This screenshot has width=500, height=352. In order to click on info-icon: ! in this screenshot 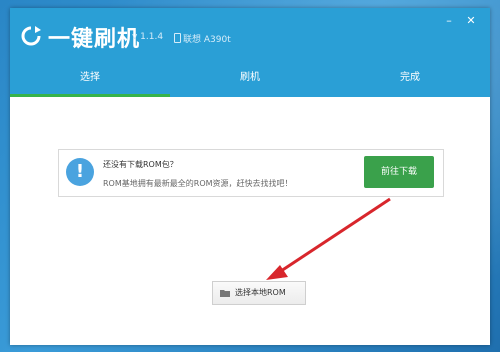, I will do `click(80, 172)`.